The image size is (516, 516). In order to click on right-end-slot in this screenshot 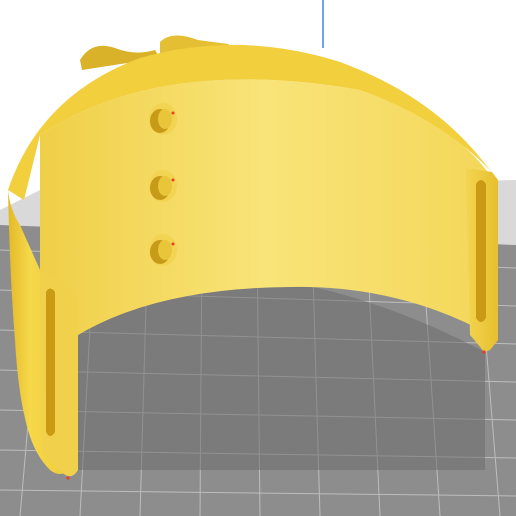, I will do `click(481, 251)`.